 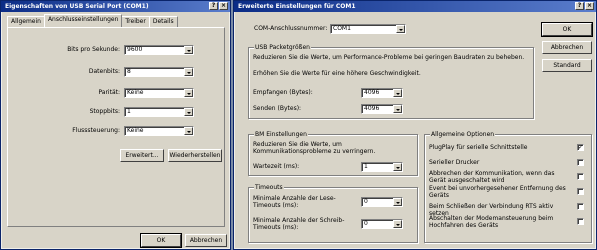 What do you see at coordinates (382, 93) in the screenshot?
I see `receive-select: 4096` at bounding box center [382, 93].